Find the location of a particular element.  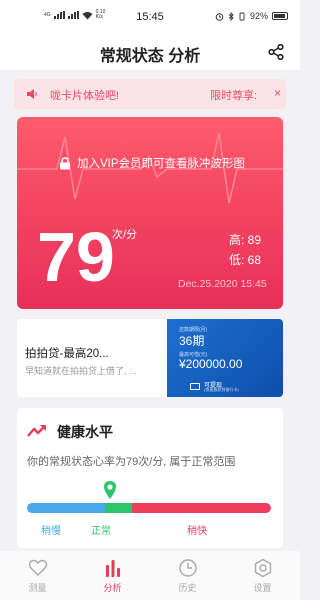

tab-settings: 设置 is located at coordinates (262, 575).